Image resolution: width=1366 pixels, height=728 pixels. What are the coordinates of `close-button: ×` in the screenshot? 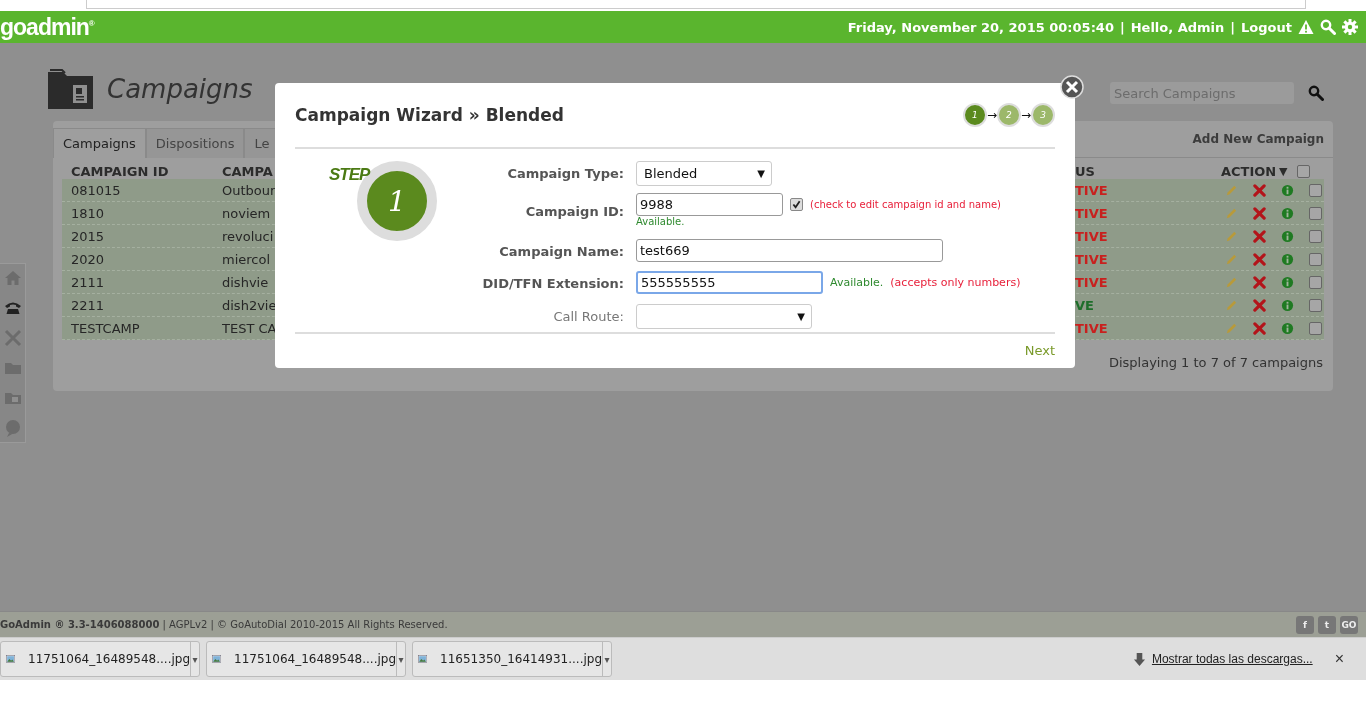 It's located at (1339, 659).